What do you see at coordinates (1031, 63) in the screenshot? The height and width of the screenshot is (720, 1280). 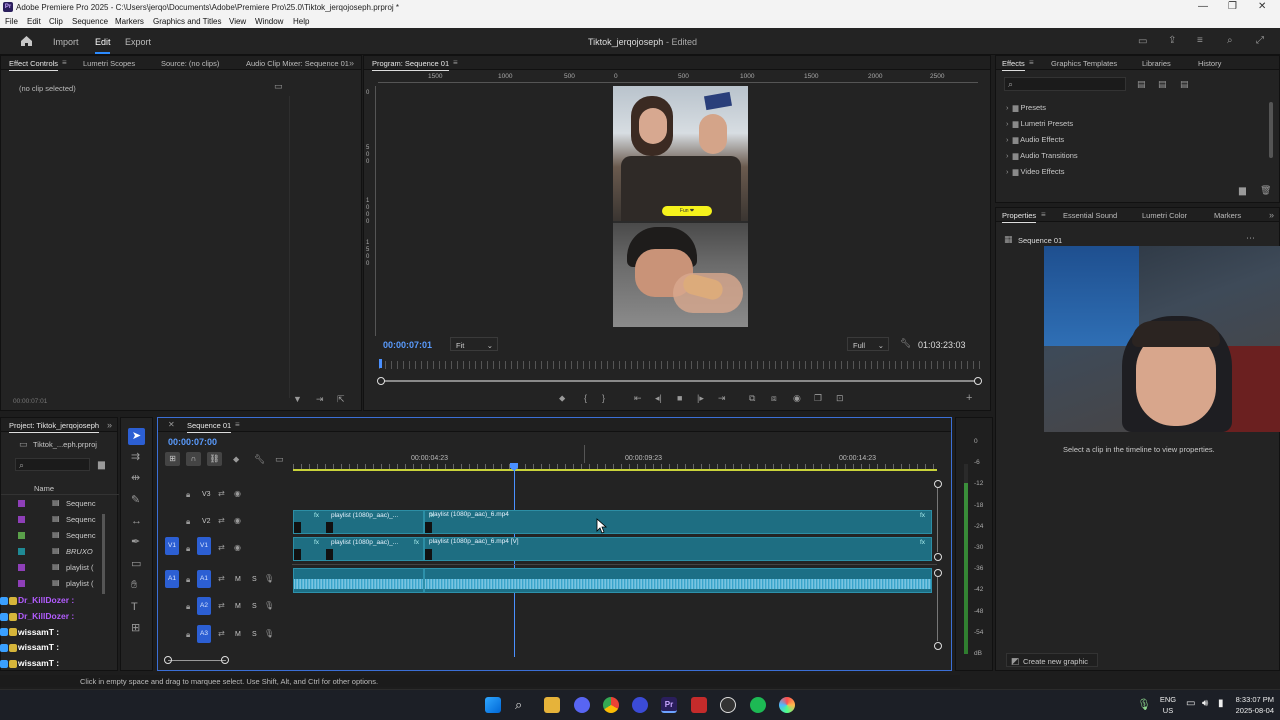 I see `effects-menu-icon: ≡` at bounding box center [1031, 63].